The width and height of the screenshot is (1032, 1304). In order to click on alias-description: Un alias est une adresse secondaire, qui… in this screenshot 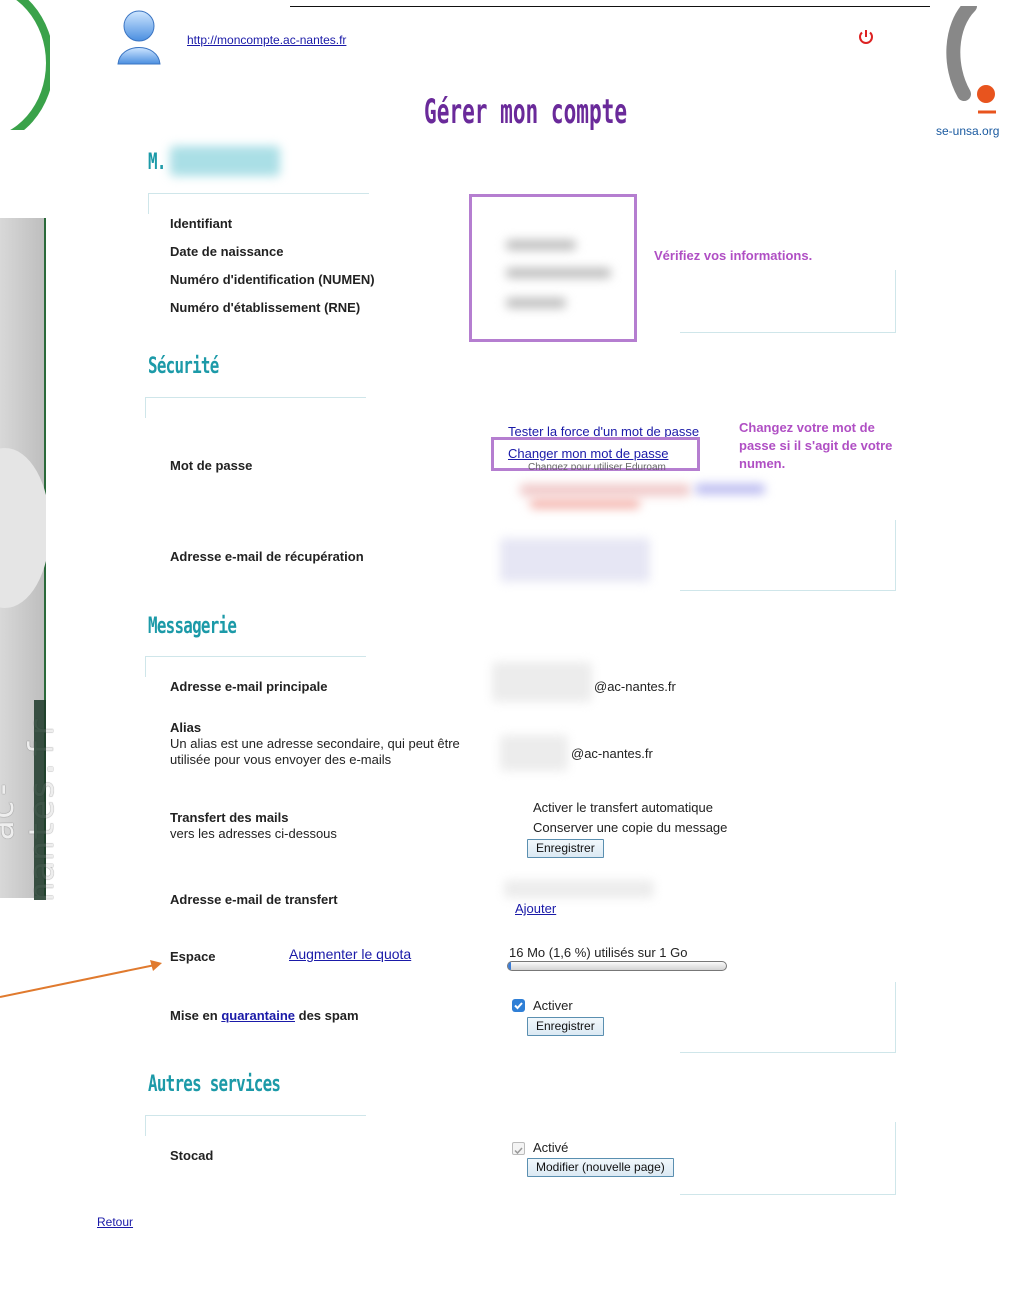, I will do `click(315, 751)`.